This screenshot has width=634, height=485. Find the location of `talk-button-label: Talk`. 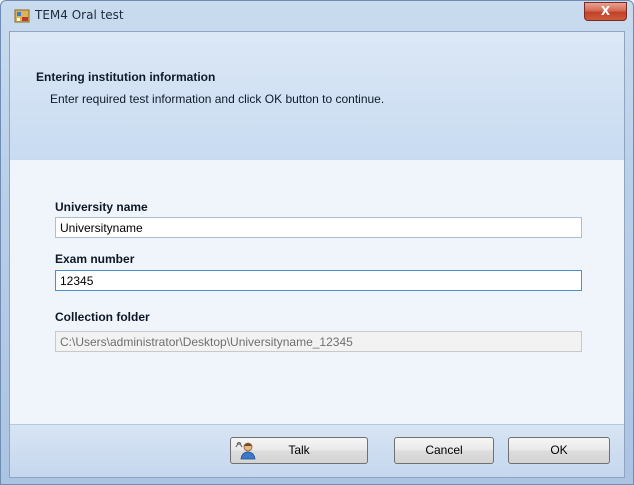

talk-button-label: Talk is located at coordinates (299, 450).